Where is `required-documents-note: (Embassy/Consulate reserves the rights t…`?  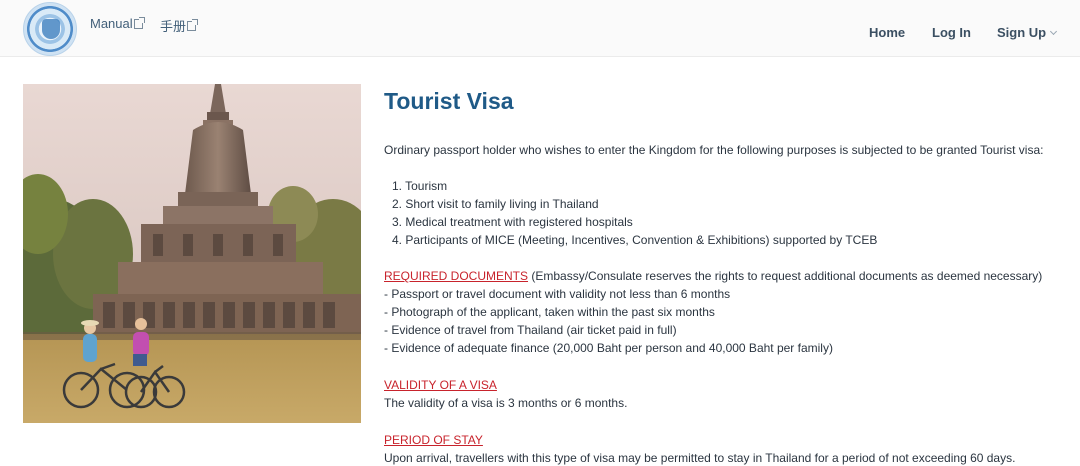 required-documents-note: (Embassy/Consulate reserves the rights t… is located at coordinates (785, 276).